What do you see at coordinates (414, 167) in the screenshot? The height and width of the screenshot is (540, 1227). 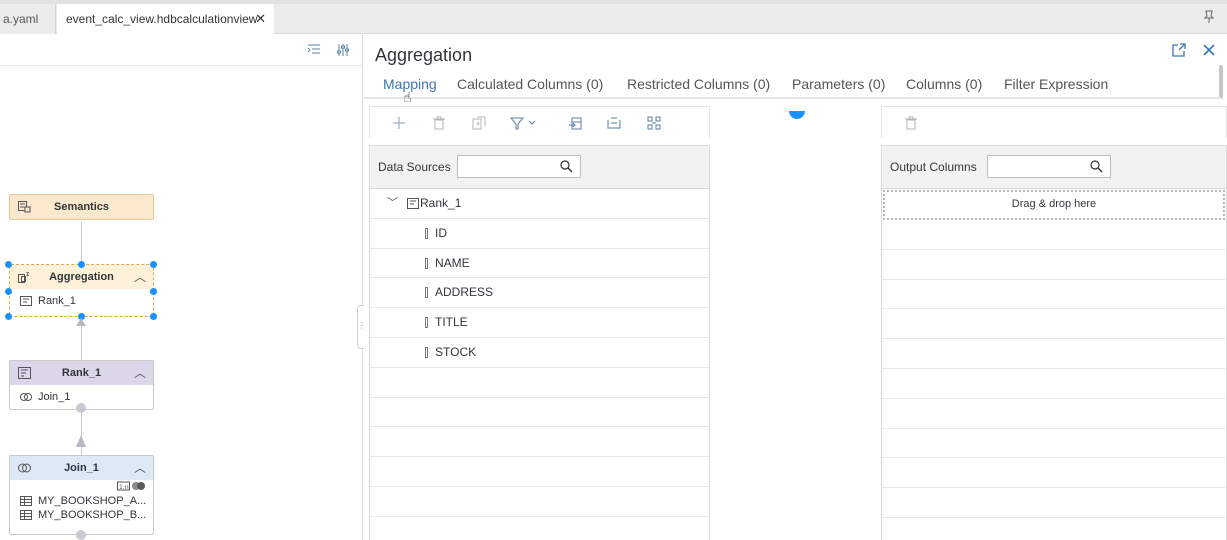 I see `data-sources-label: Data Sources` at bounding box center [414, 167].